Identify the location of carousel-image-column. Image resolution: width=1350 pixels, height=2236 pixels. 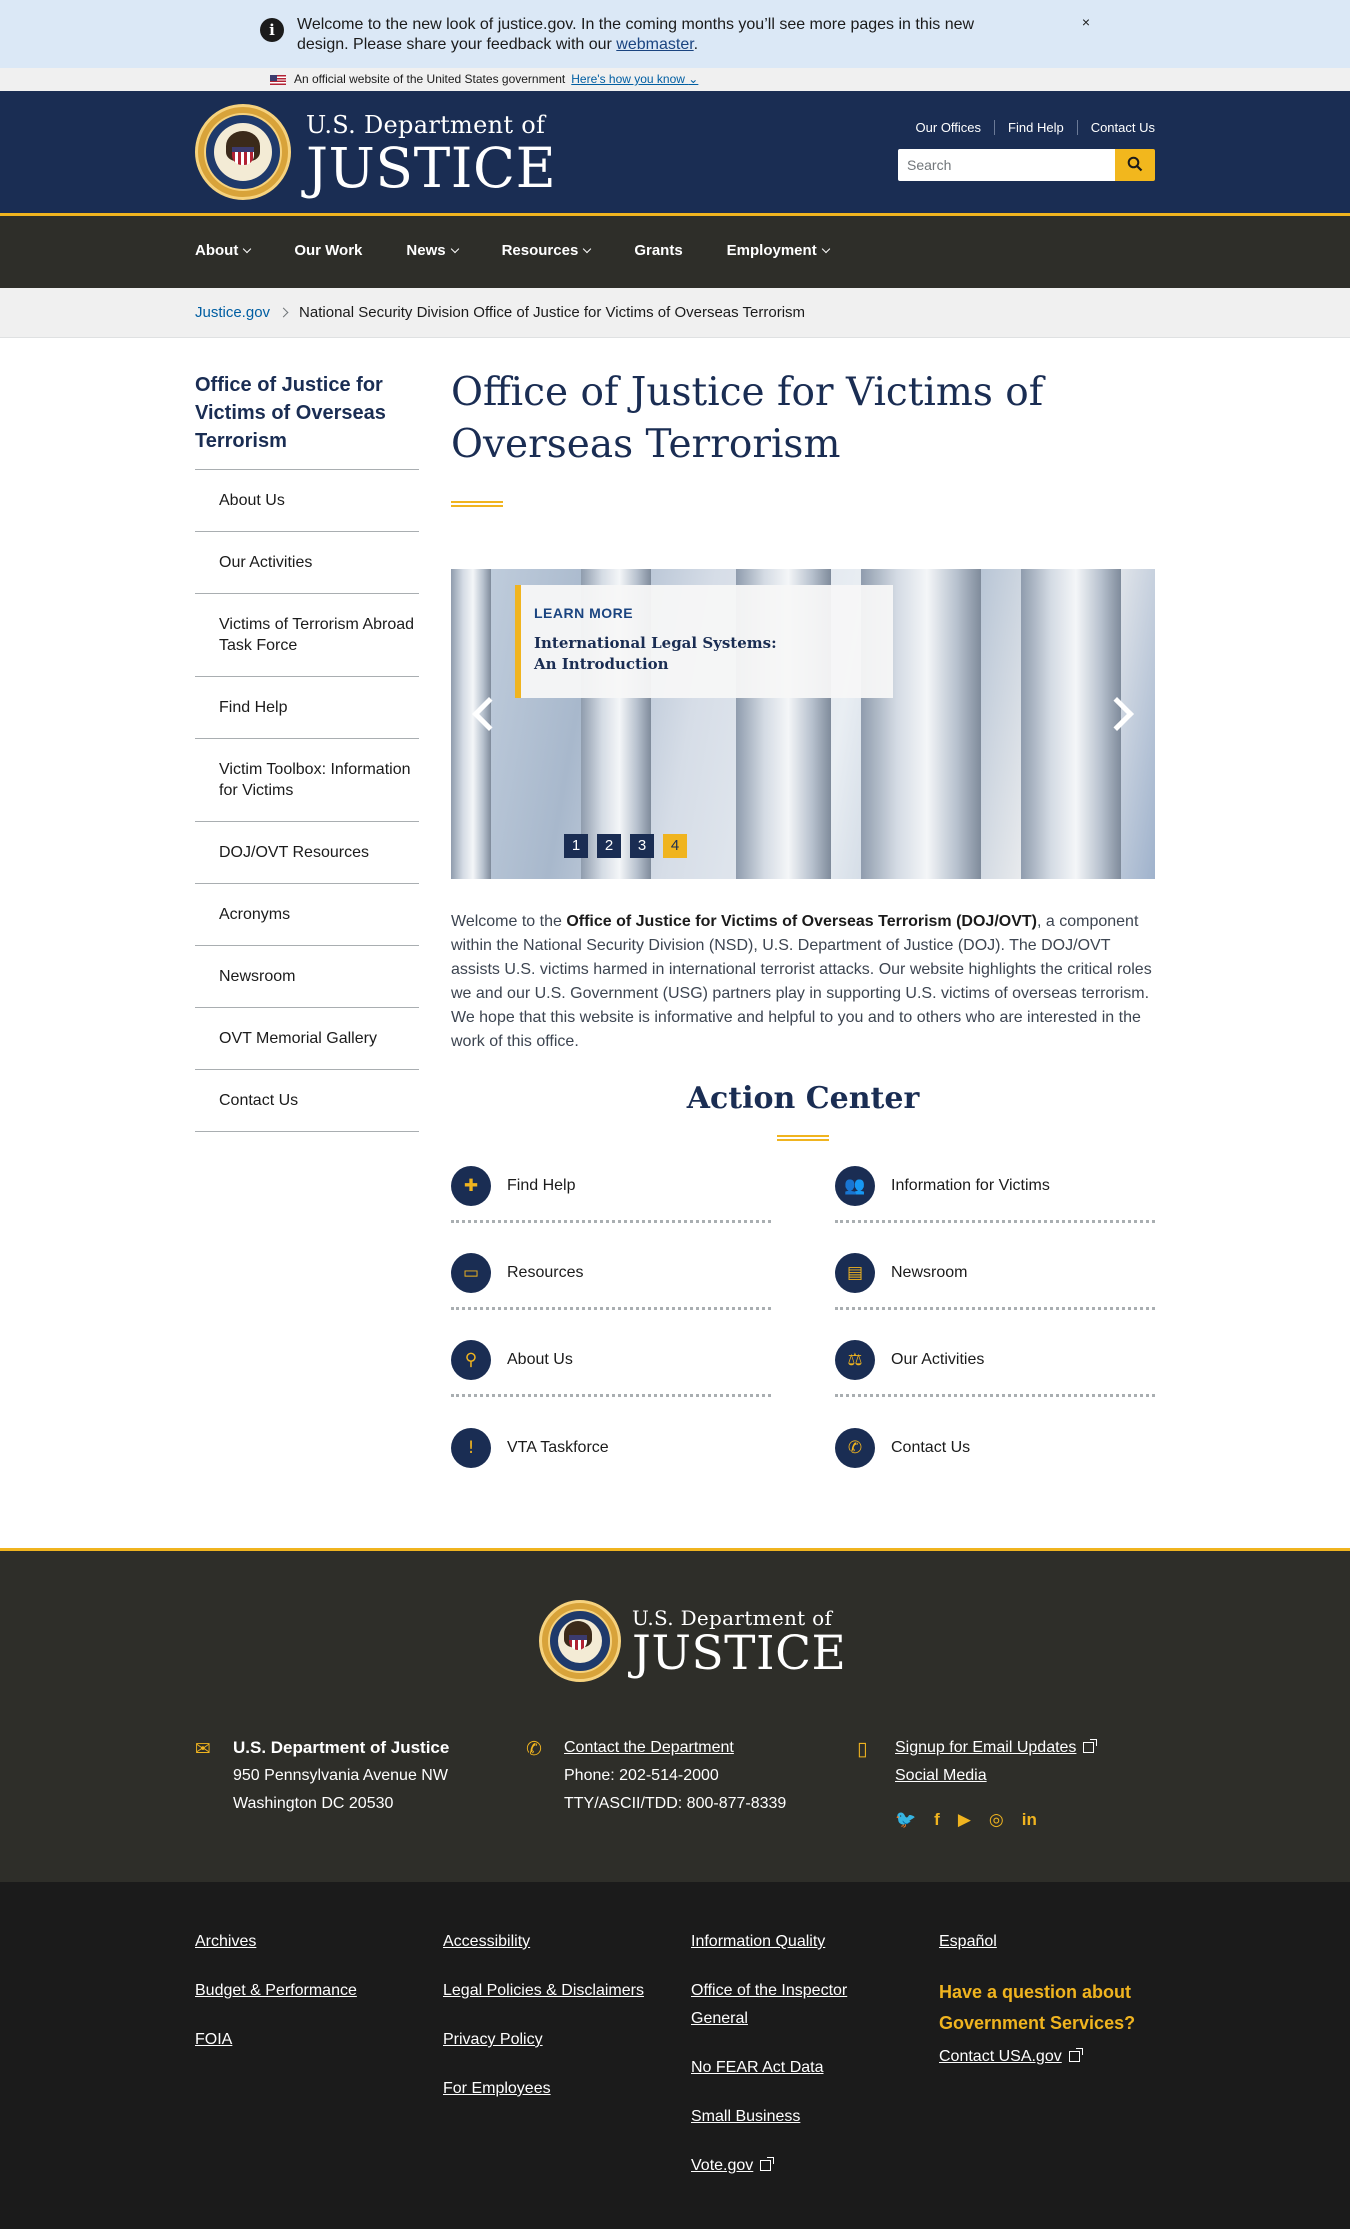
(1071, 724).